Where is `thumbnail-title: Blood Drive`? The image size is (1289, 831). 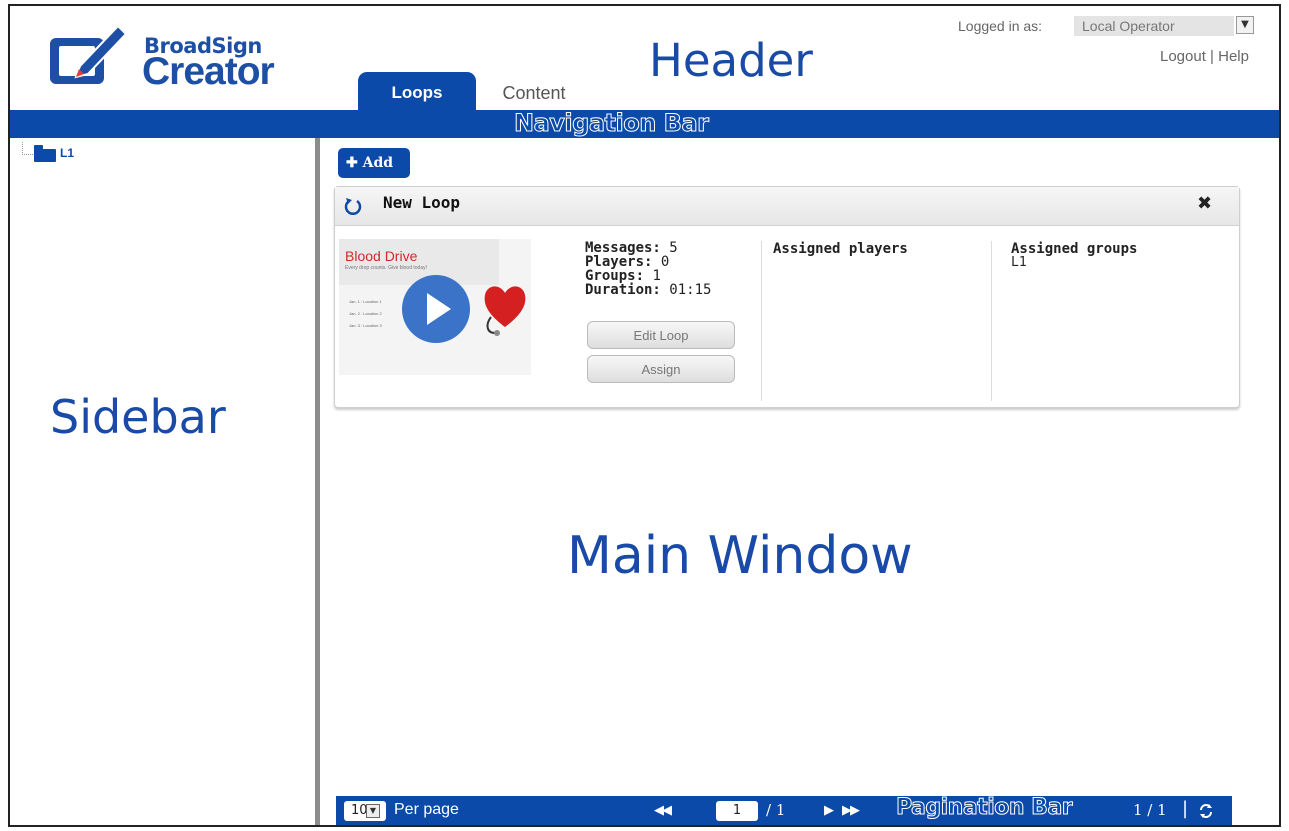
thumbnail-title: Blood Drive is located at coordinates (381, 256).